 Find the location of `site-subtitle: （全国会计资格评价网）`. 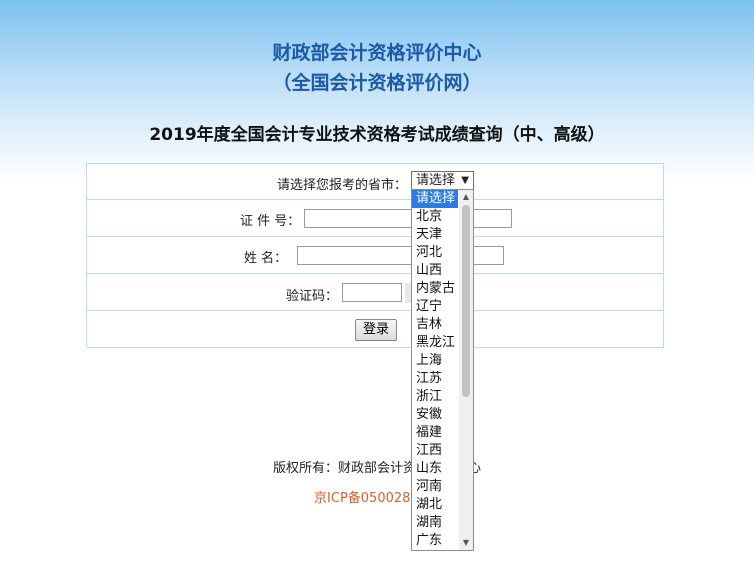

site-subtitle: （全国会计资格评价网） is located at coordinates (377, 83).